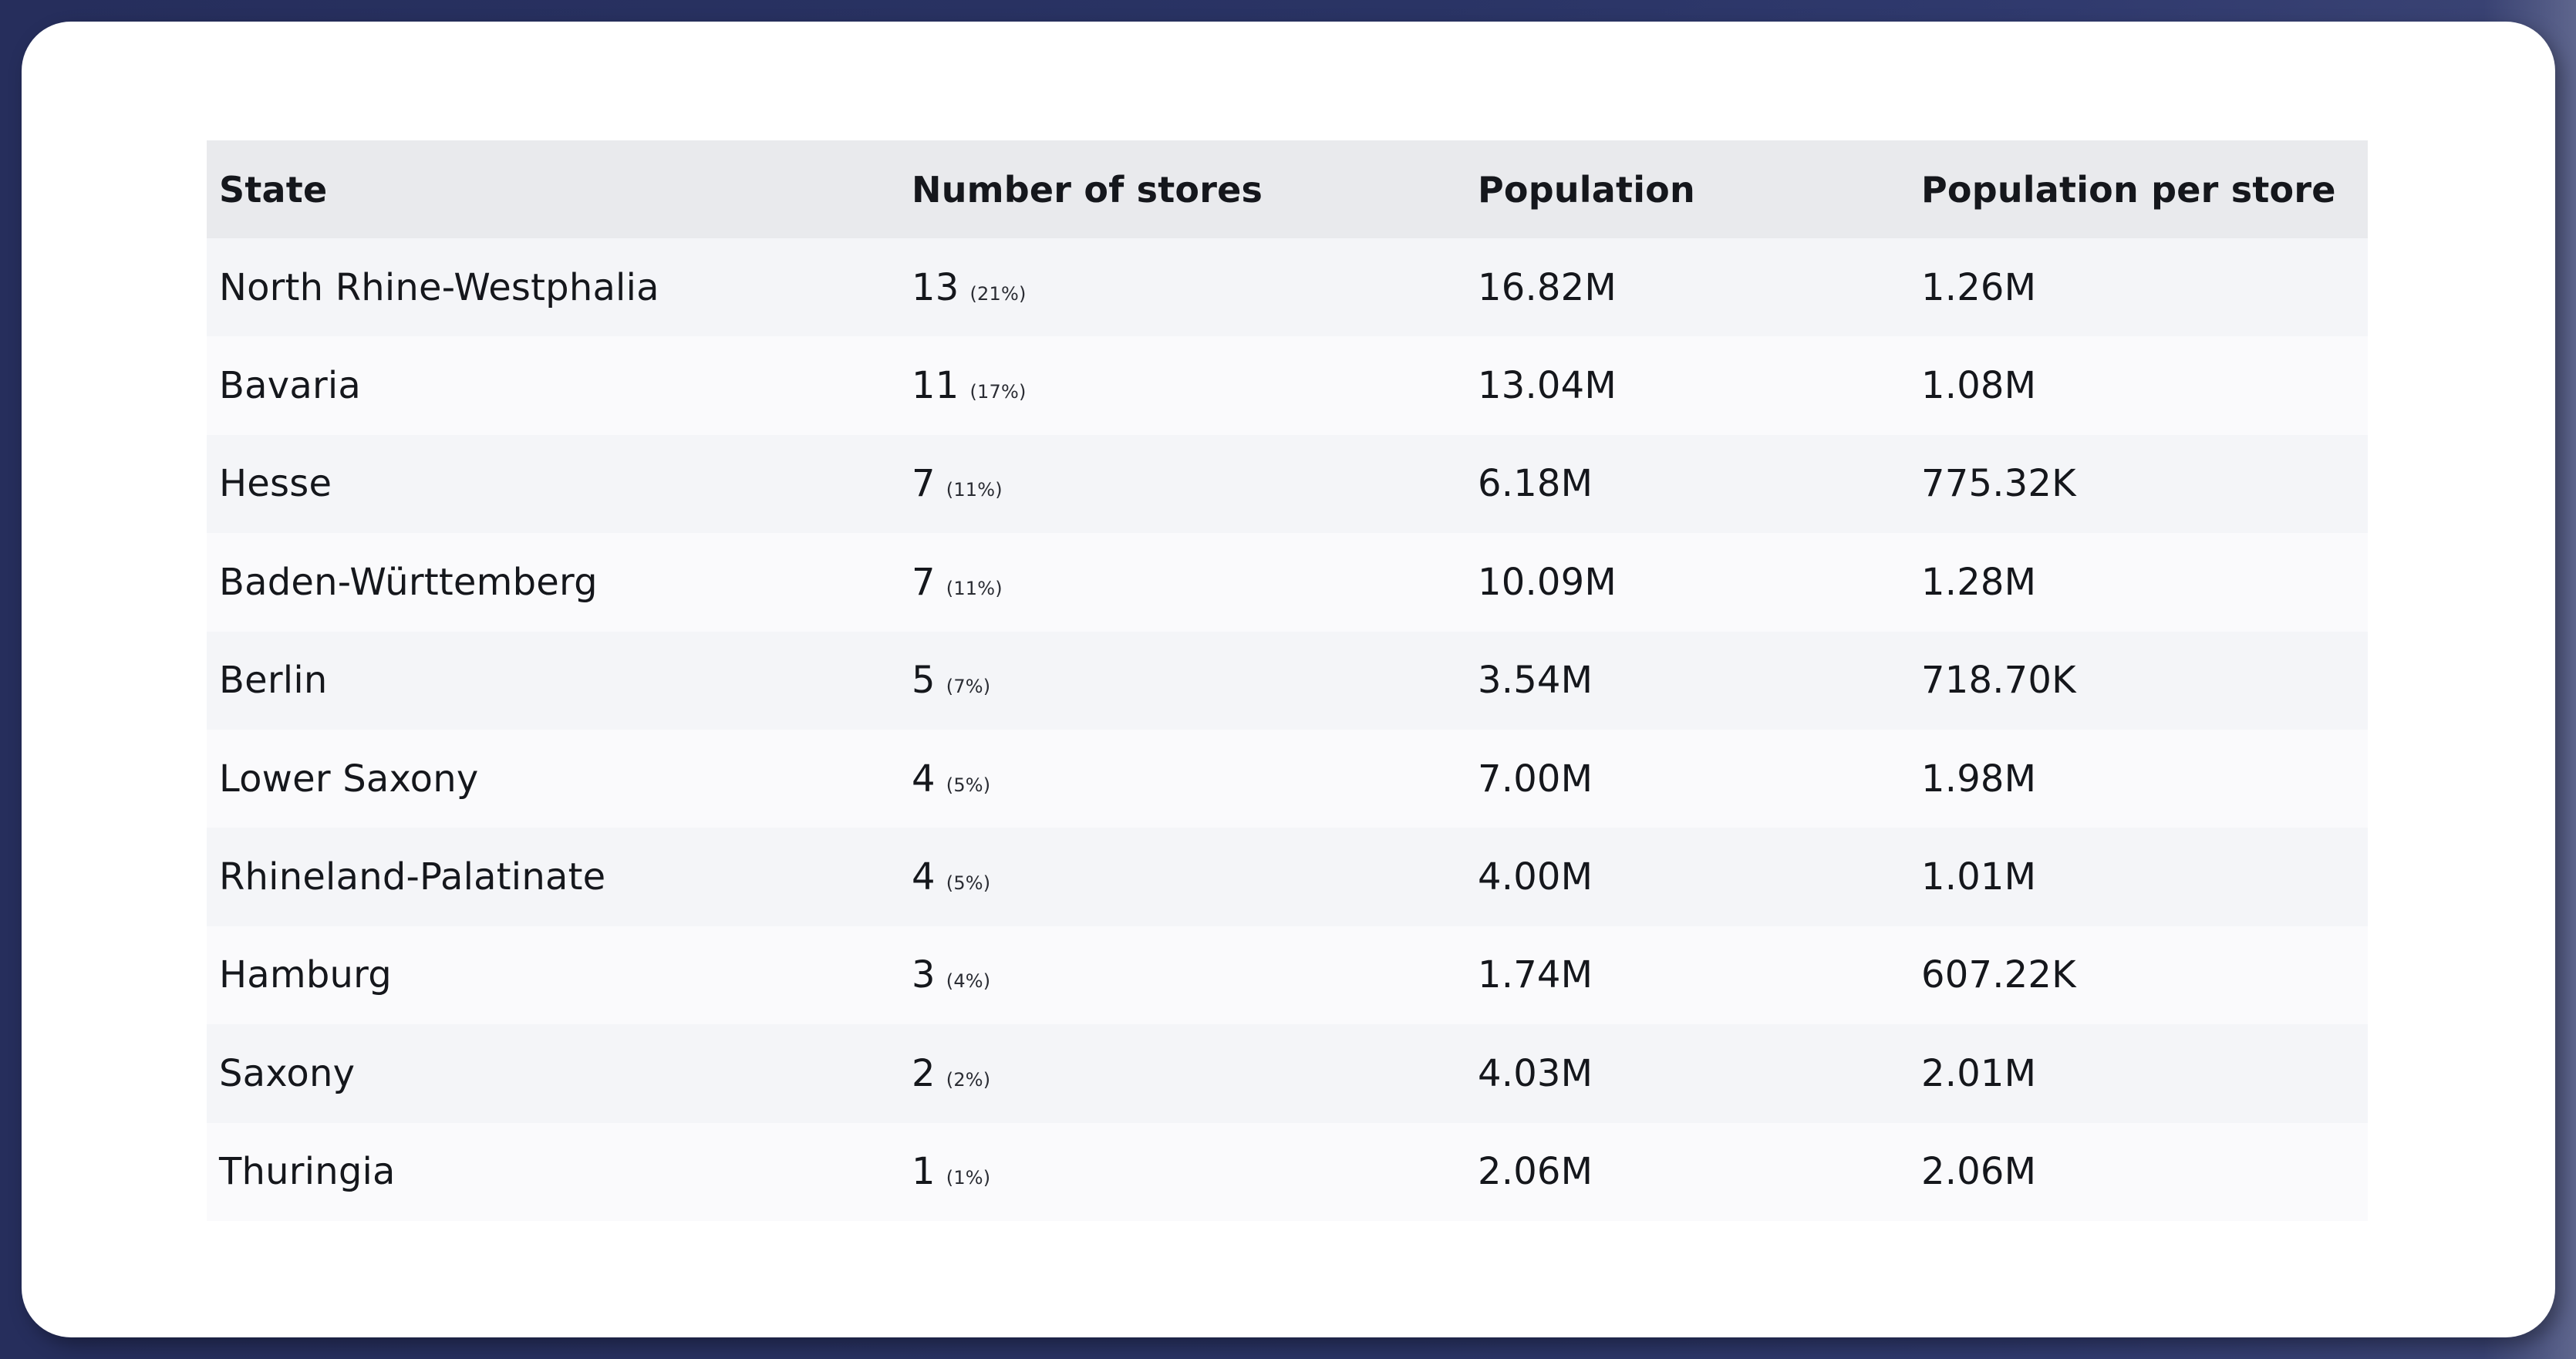  I want to click on cell-population-per-store: 607.22K, so click(1998, 975).